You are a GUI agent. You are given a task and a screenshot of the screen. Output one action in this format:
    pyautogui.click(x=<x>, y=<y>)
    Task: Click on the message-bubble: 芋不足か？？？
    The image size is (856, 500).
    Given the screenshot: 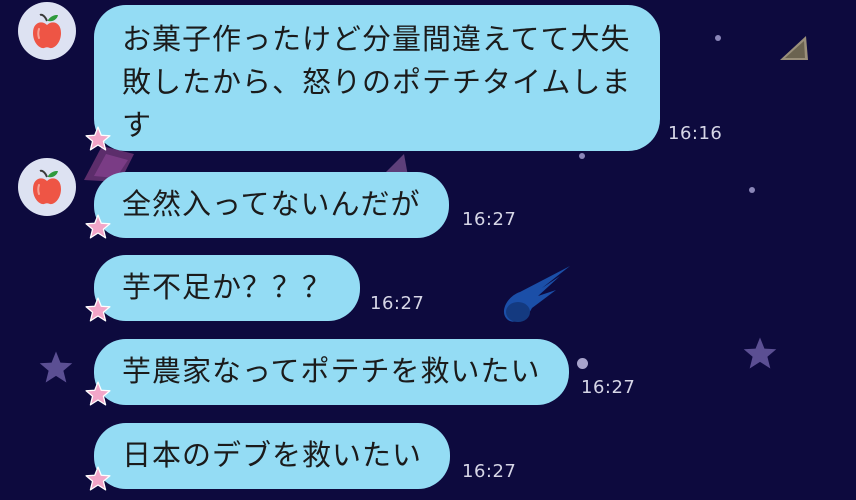 What is the action you would take?
    pyautogui.click(x=227, y=288)
    